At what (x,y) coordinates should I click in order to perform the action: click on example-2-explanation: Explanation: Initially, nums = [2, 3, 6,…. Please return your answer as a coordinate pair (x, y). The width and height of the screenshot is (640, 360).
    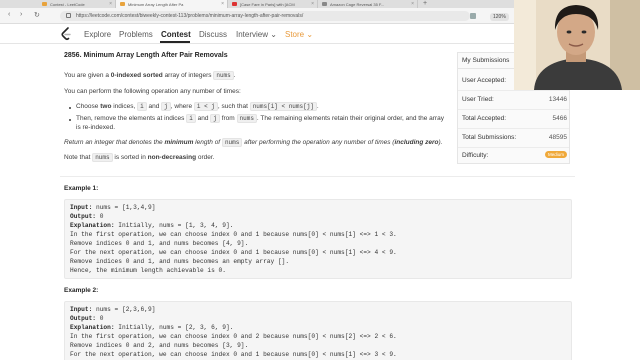
    Looking at the image, I should click on (152, 327).